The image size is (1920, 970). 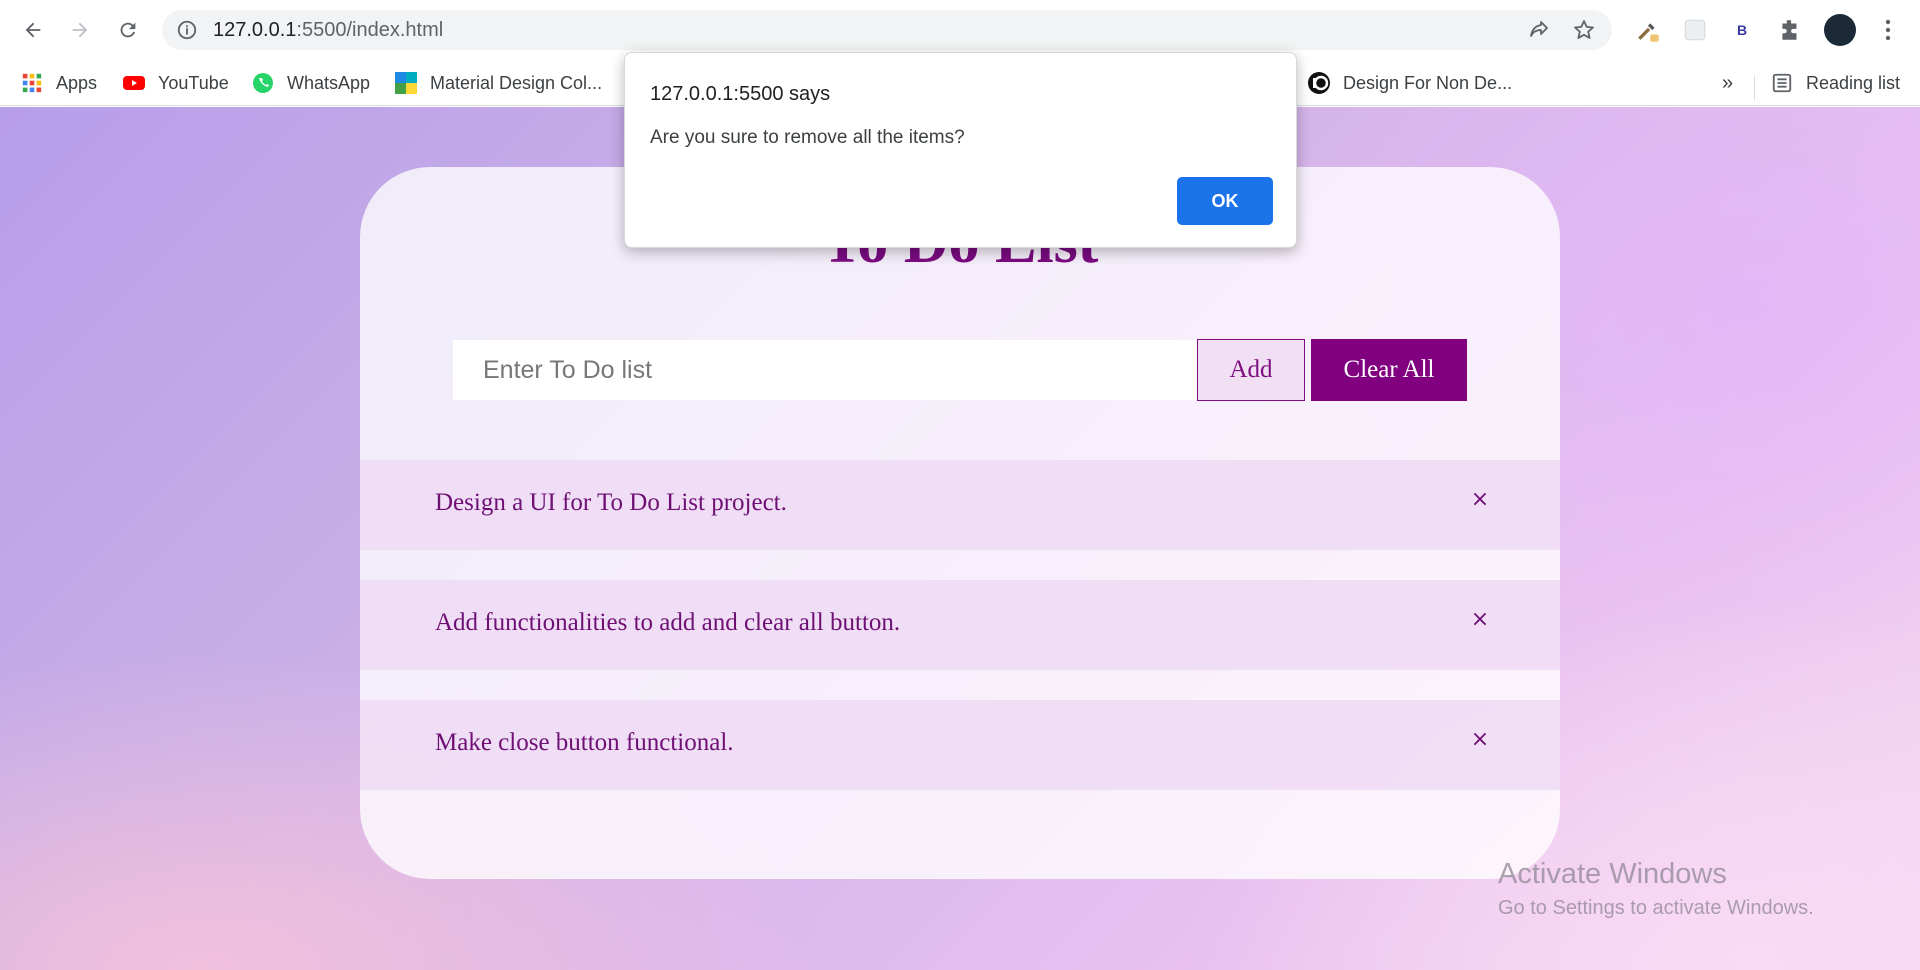 I want to click on bookmark-whatsapp: WhatsApp, so click(x=310, y=83).